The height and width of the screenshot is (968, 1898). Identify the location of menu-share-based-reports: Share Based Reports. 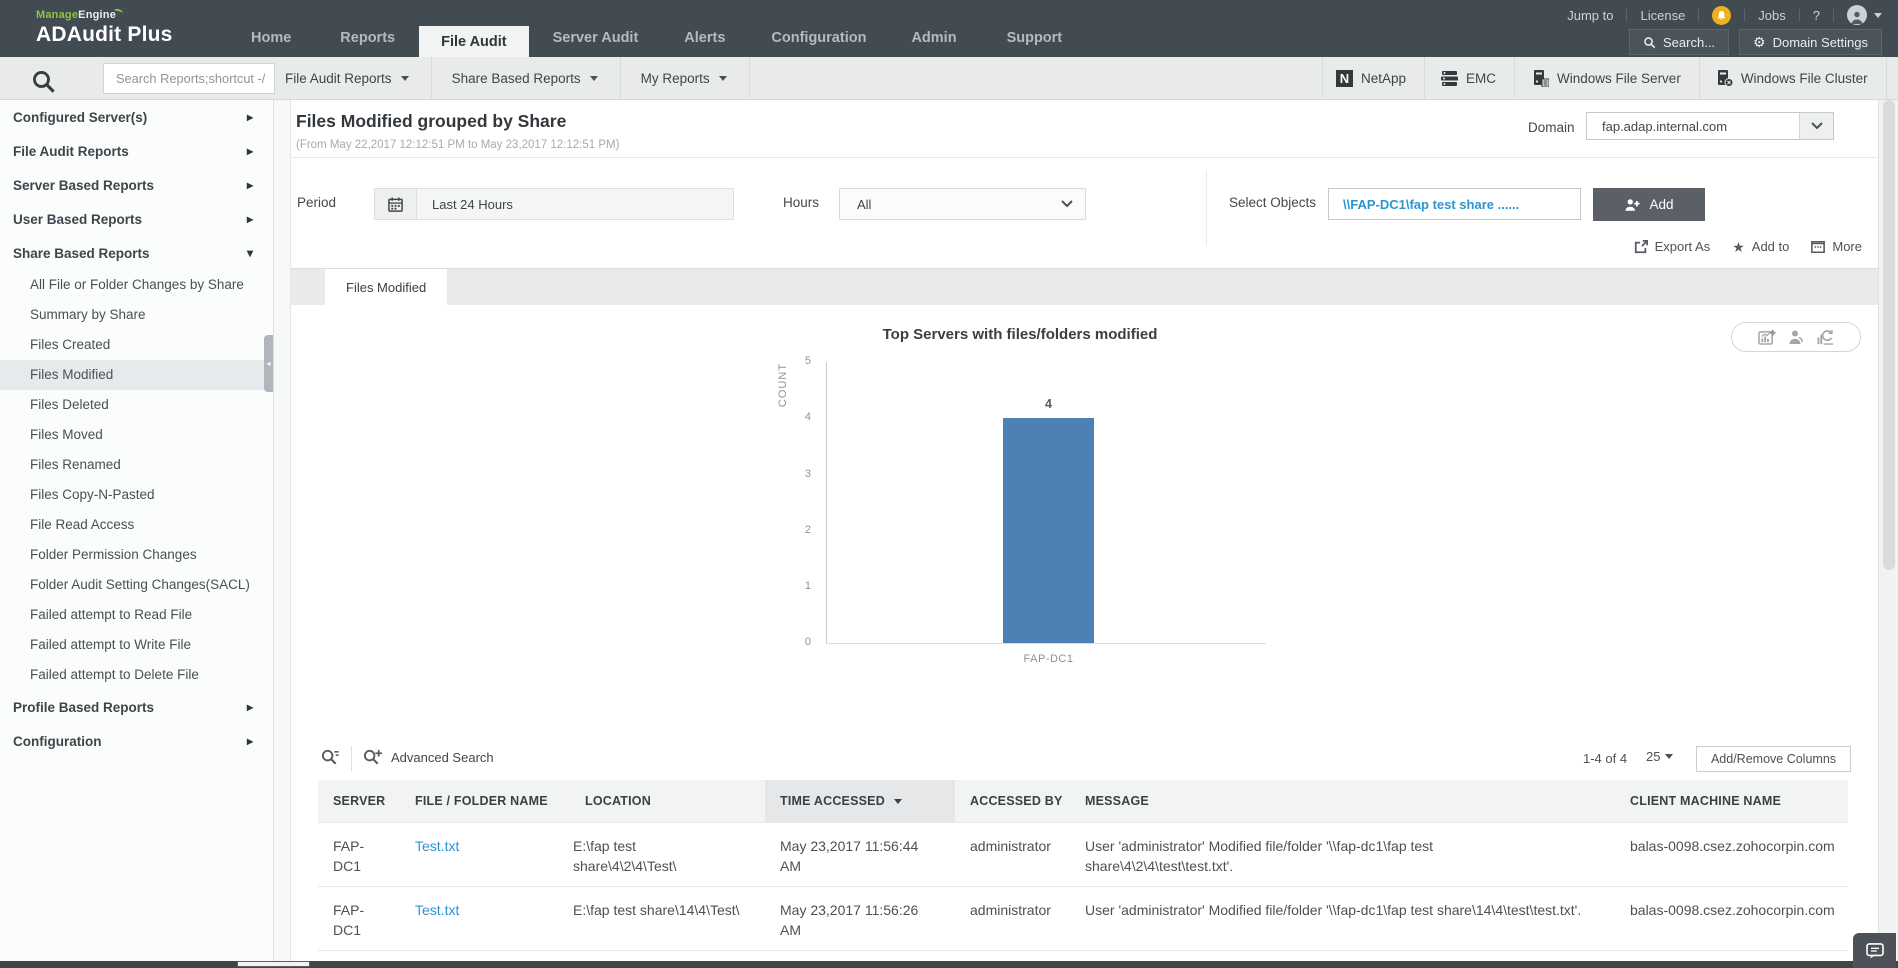
(525, 78).